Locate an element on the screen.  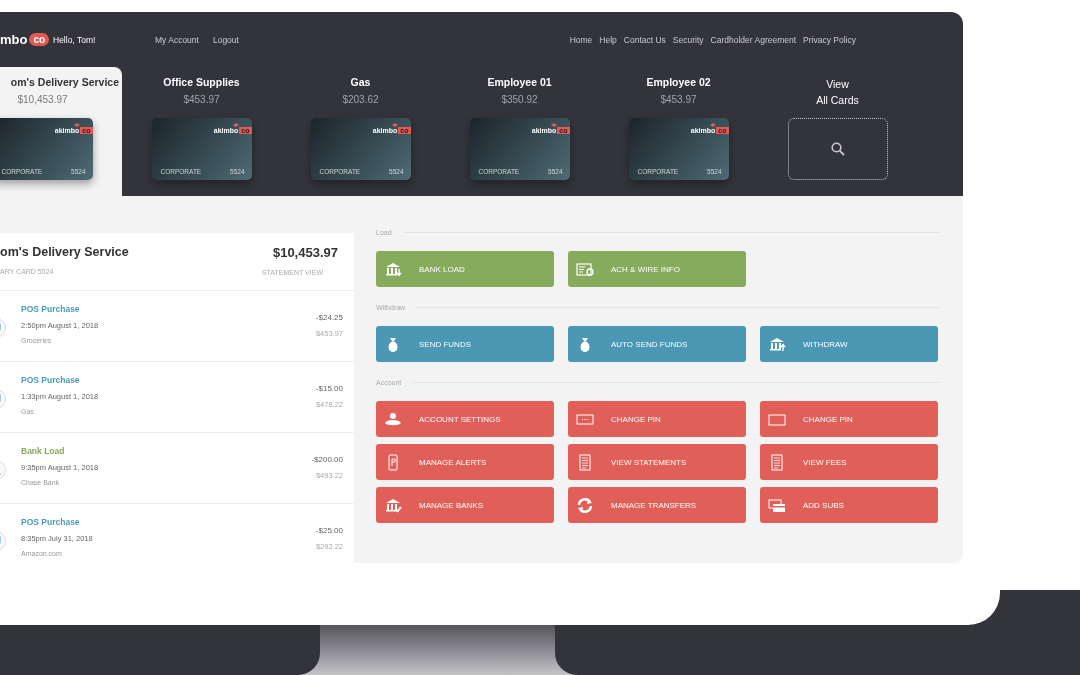
card-name: Employee 02 is located at coordinates (678, 82).